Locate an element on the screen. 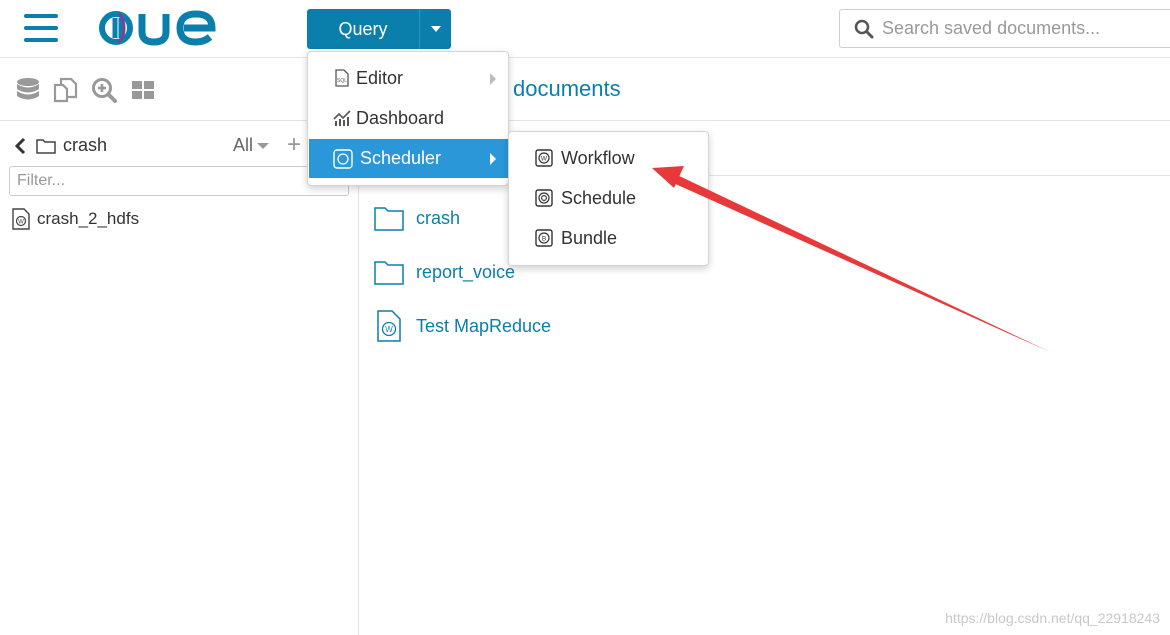  breadcrumb-label: crash is located at coordinates (85, 145).